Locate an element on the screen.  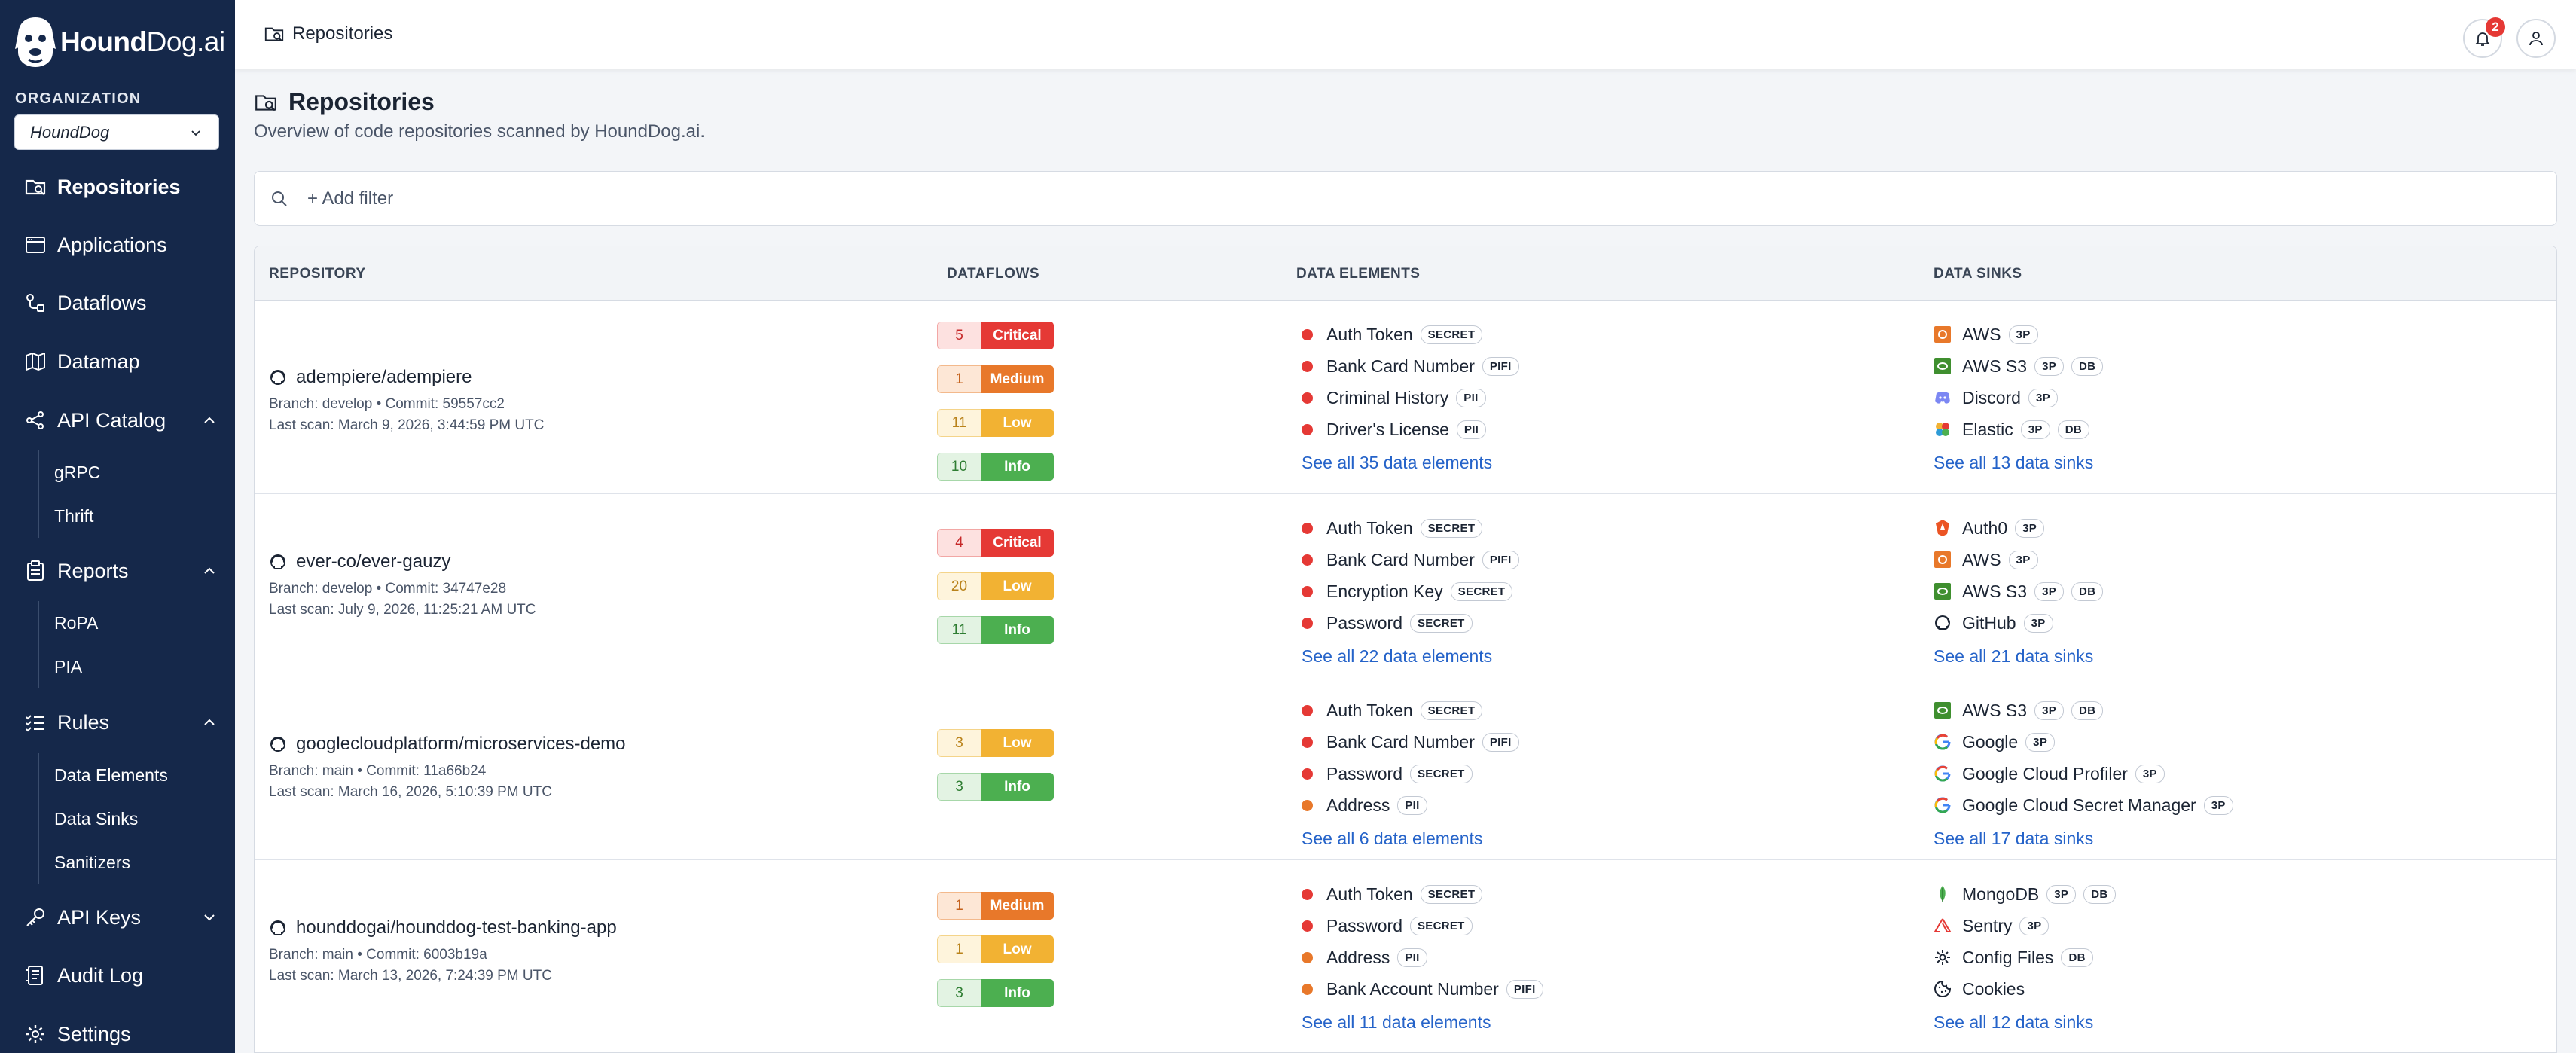
chevron-down-icon is located at coordinates (196, 133).